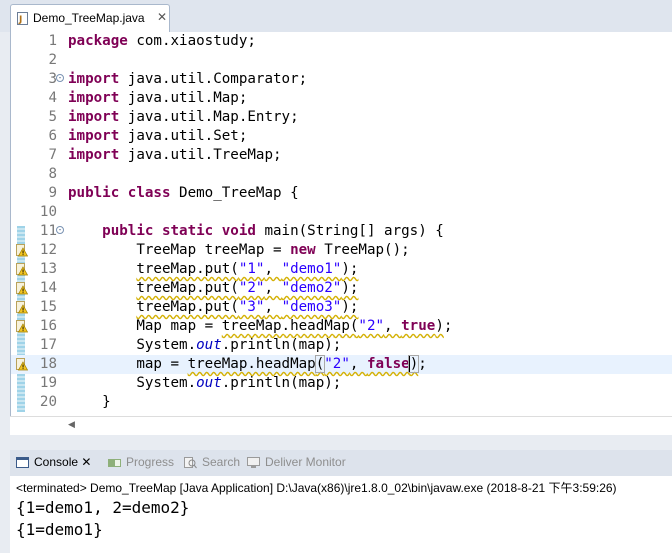 The height and width of the screenshot is (553, 672). What do you see at coordinates (305, 462) in the screenshot?
I see `tab-deliver-monitor-label: Deliver Monitor` at bounding box center [305, 462].